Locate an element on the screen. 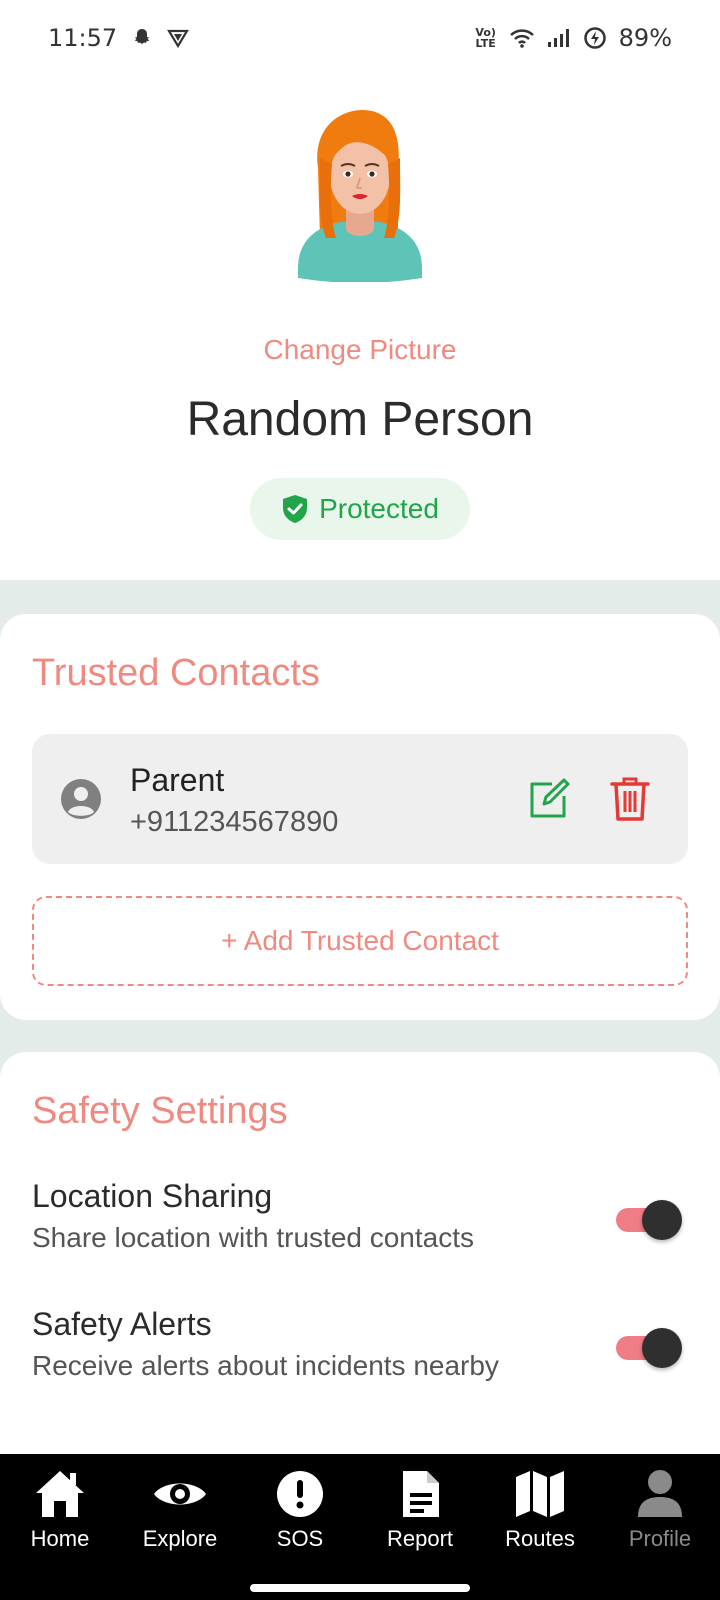 The height and width of the screenshot is (1600, 720). wifi-icon is located at coordinates (522, 38).